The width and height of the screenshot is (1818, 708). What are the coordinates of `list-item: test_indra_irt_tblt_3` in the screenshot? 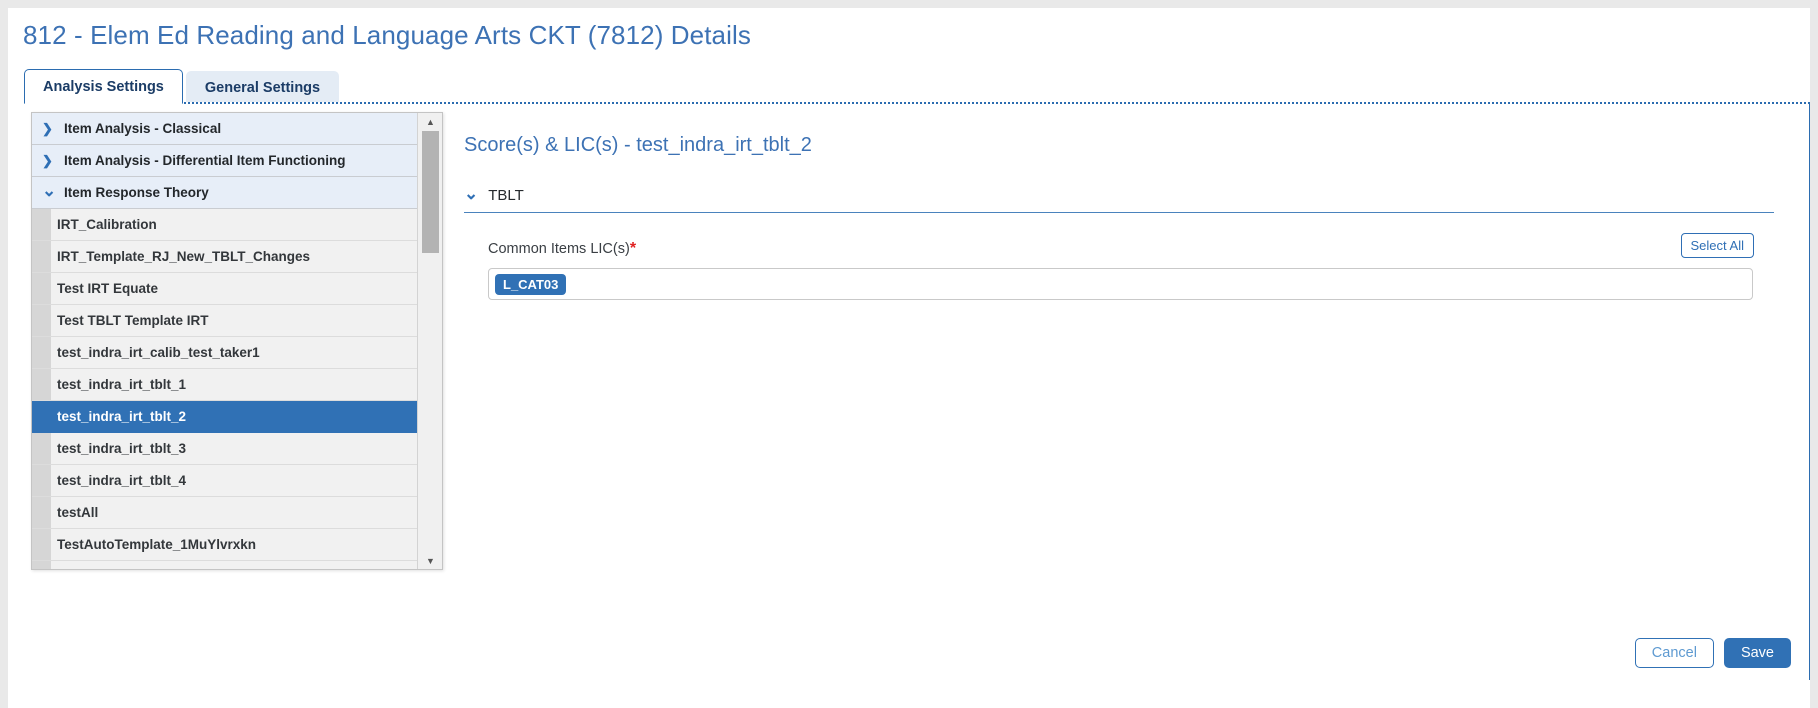 It's located at (224, 449).